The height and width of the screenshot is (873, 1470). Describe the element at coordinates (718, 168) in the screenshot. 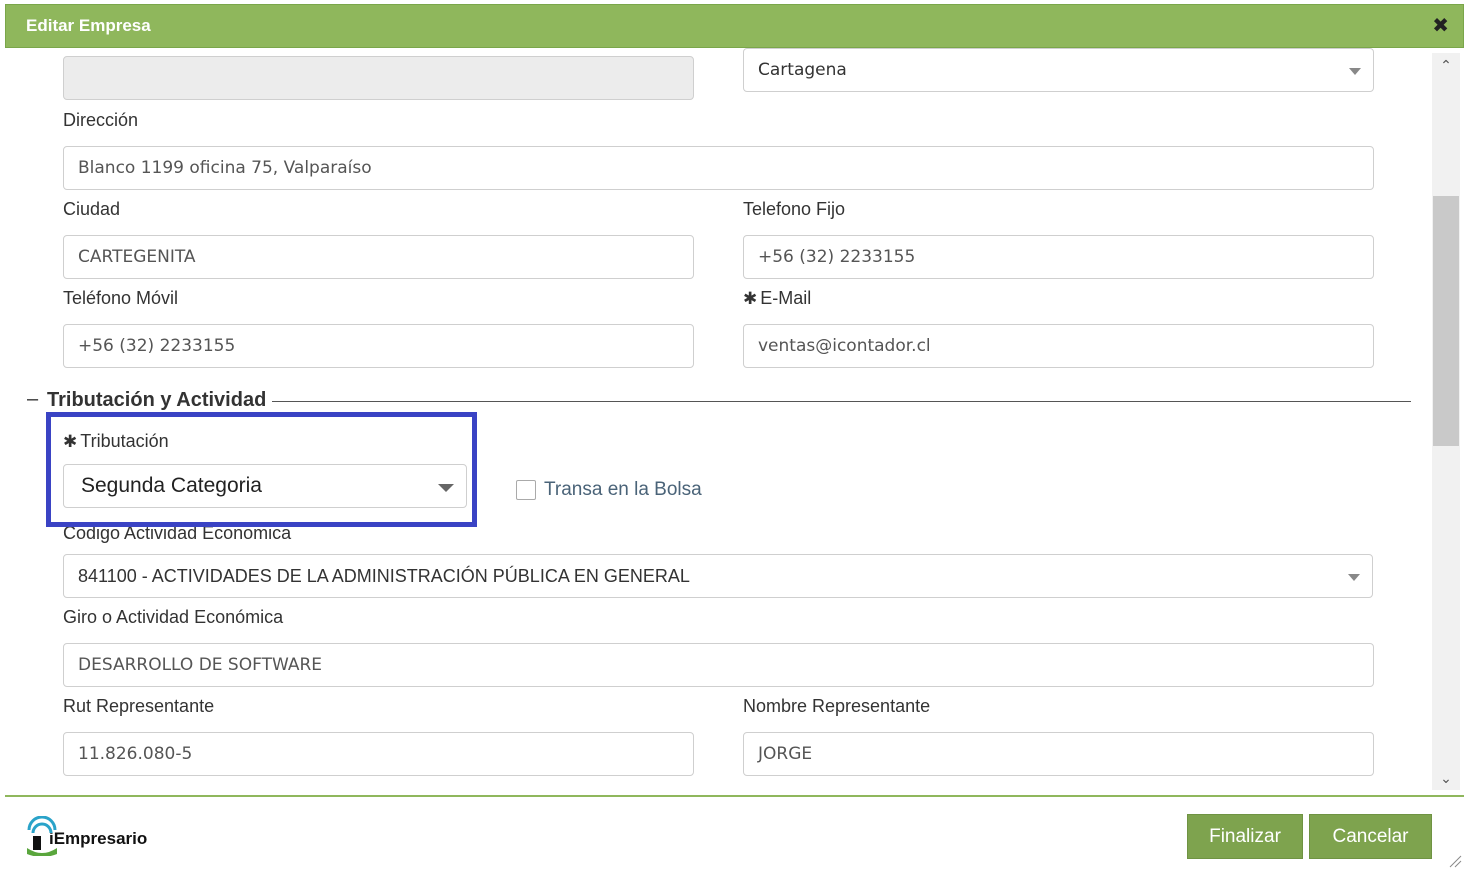

I see `direccion-input: Blanco 1199 oficina 75, Valparaíso` at that location.